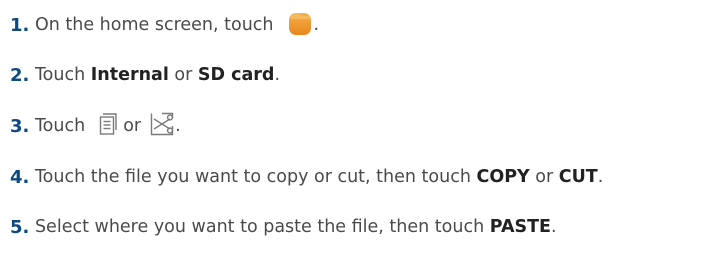  Describe the element at coordinates (154, 25) in the screenshot. I see `step-text: On the home screen, touch` at that location.